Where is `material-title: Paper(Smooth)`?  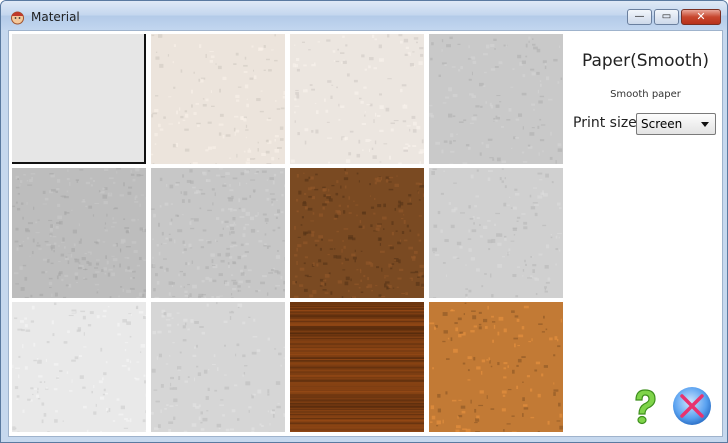 material-title: Paper(Smooth) is located at coordinates (645, 61).